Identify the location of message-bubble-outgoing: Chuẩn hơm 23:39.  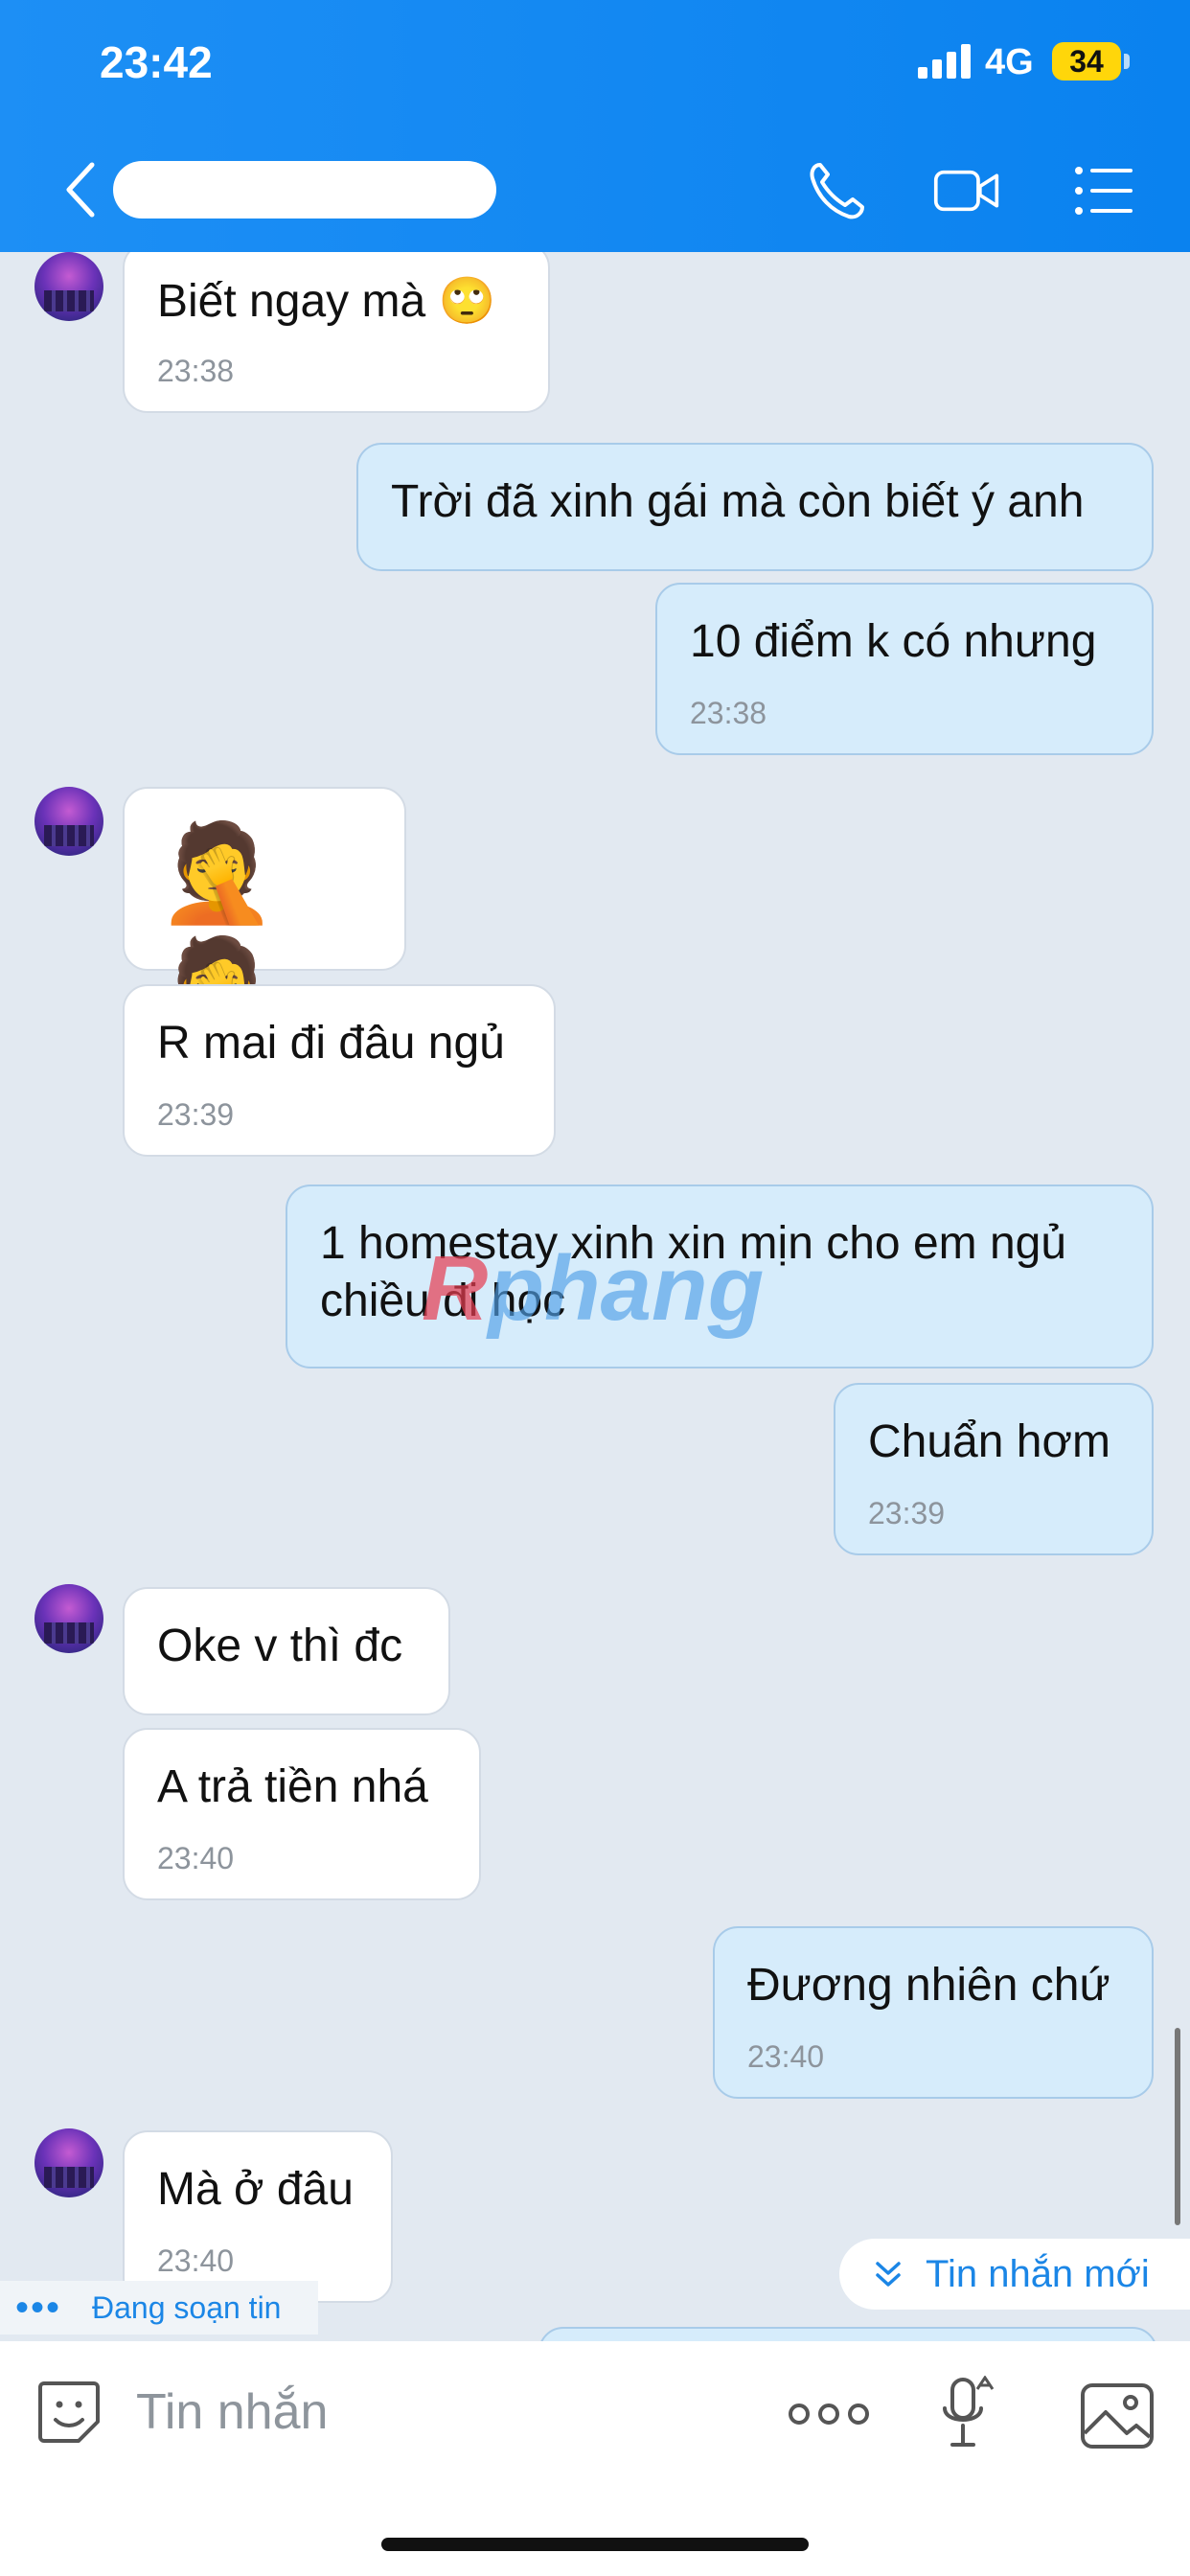
(994, 1469).